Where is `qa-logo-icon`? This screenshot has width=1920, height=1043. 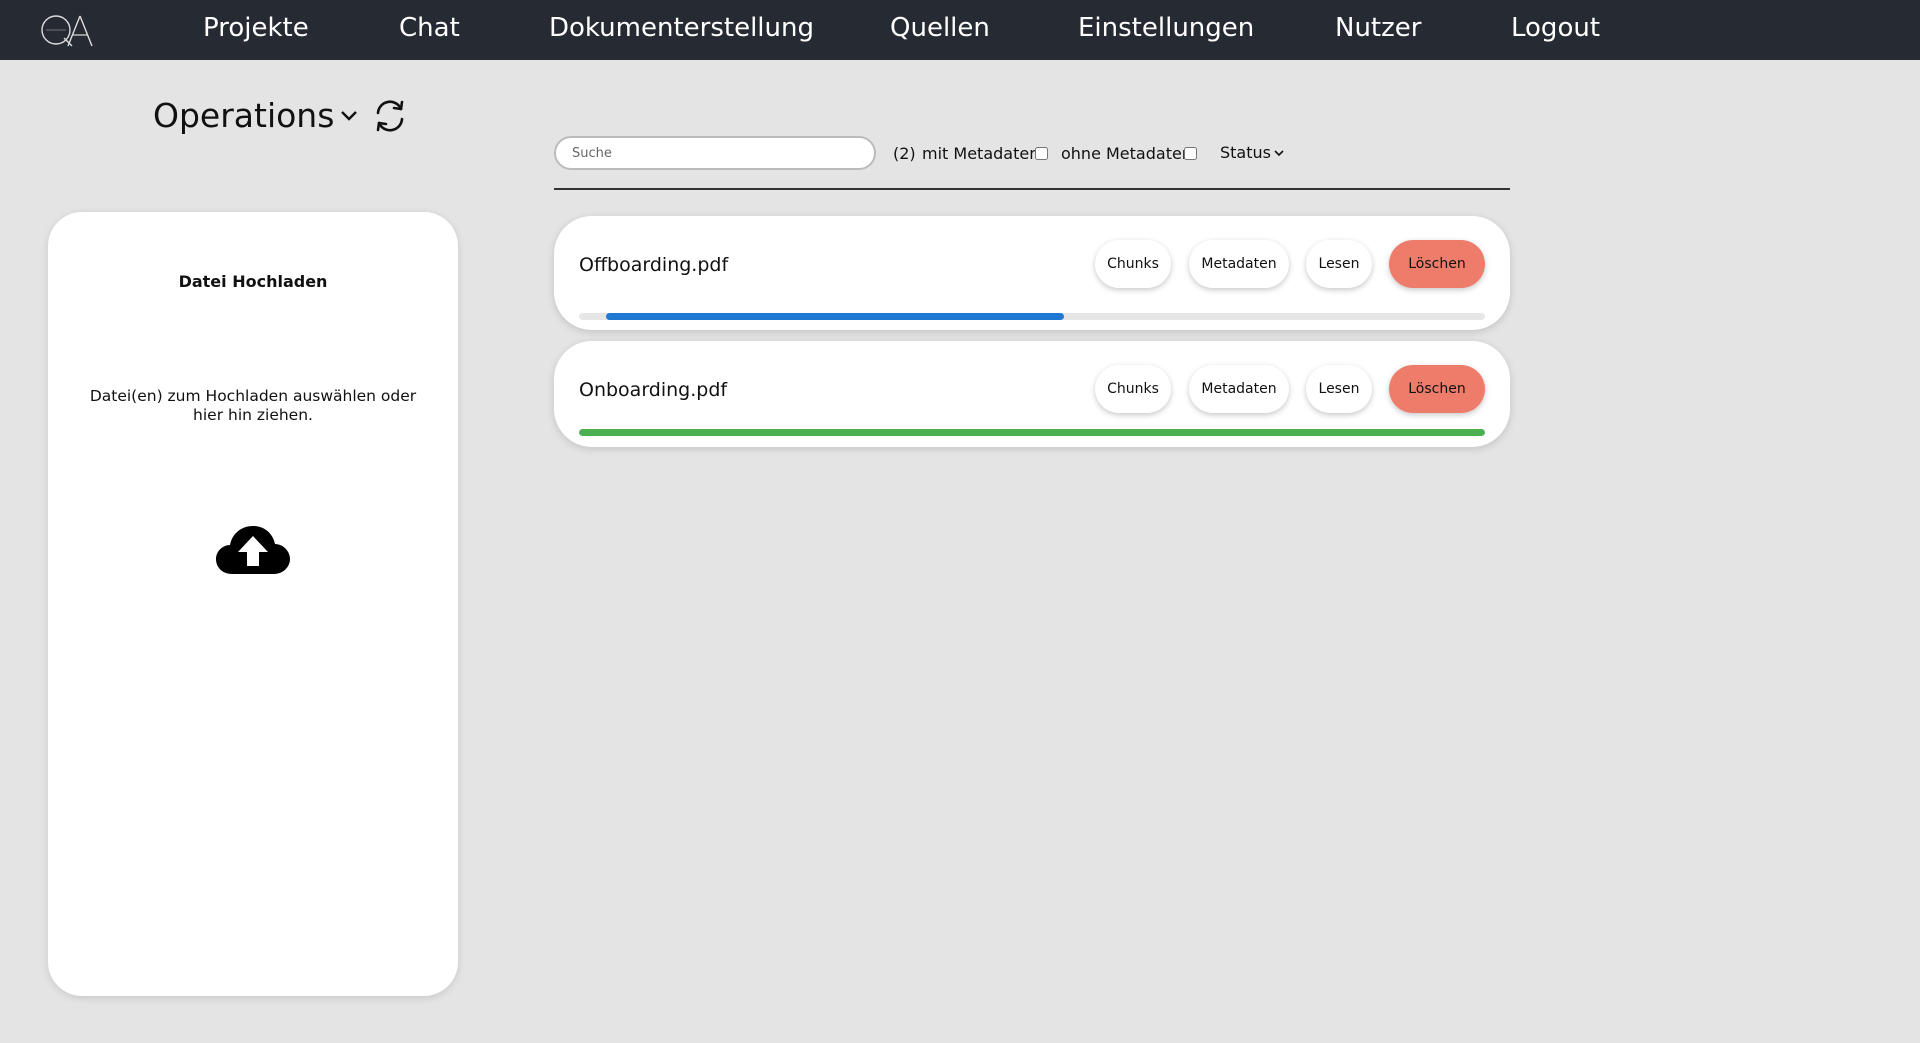 qa-logo-icon is located at coordinates (67, 30).